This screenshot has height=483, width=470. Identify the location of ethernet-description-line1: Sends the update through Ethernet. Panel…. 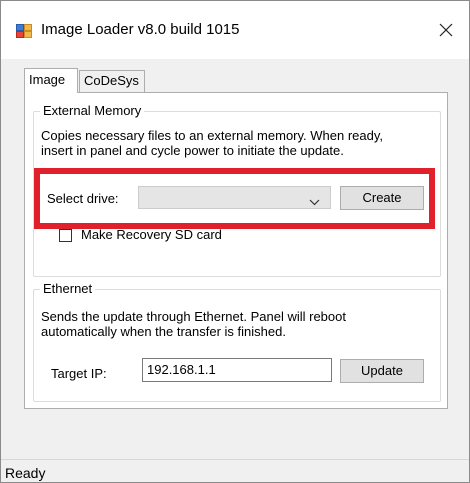
(193, 316).